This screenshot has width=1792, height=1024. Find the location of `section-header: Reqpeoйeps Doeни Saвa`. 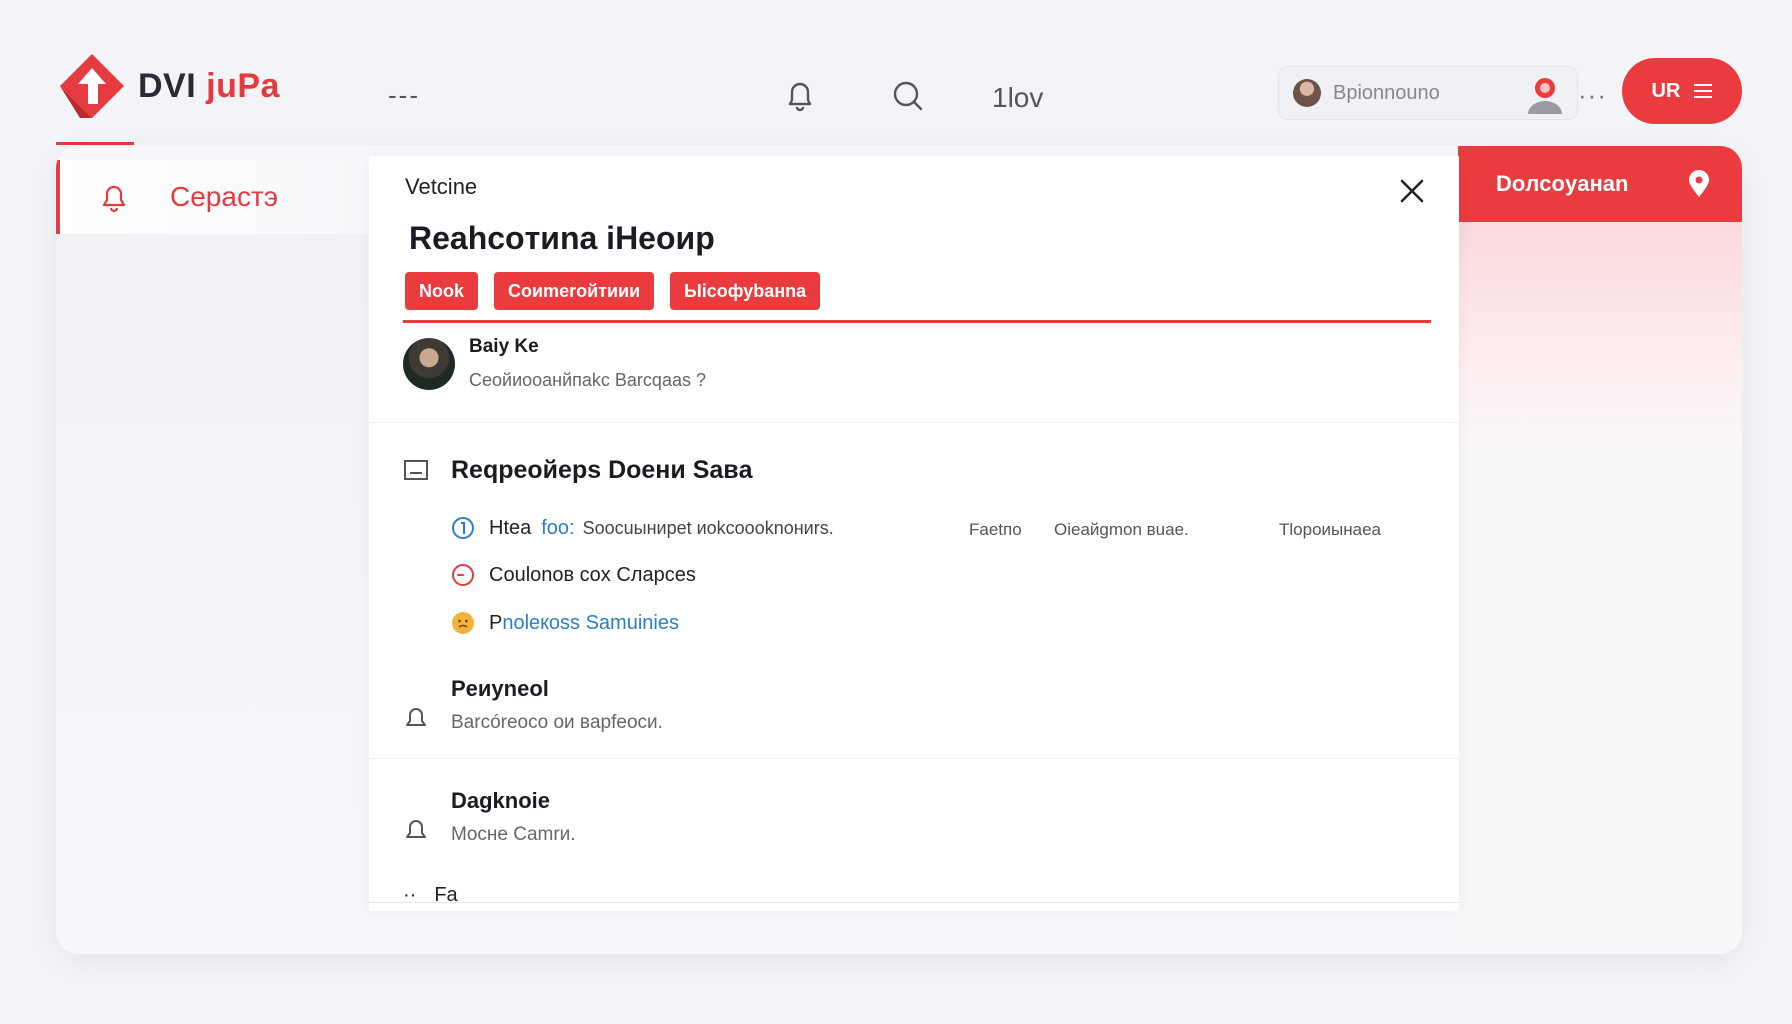

section-header: Reqpeoйeps Doeни Saвa is located at coordinates (578, 470).